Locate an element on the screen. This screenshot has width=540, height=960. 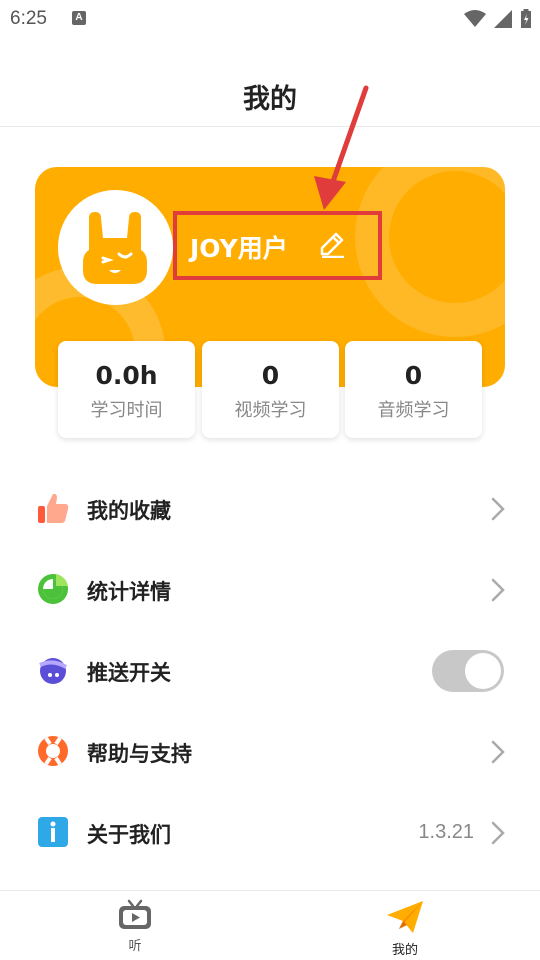
paper-plane-icon is located at coordinates (405, 917).